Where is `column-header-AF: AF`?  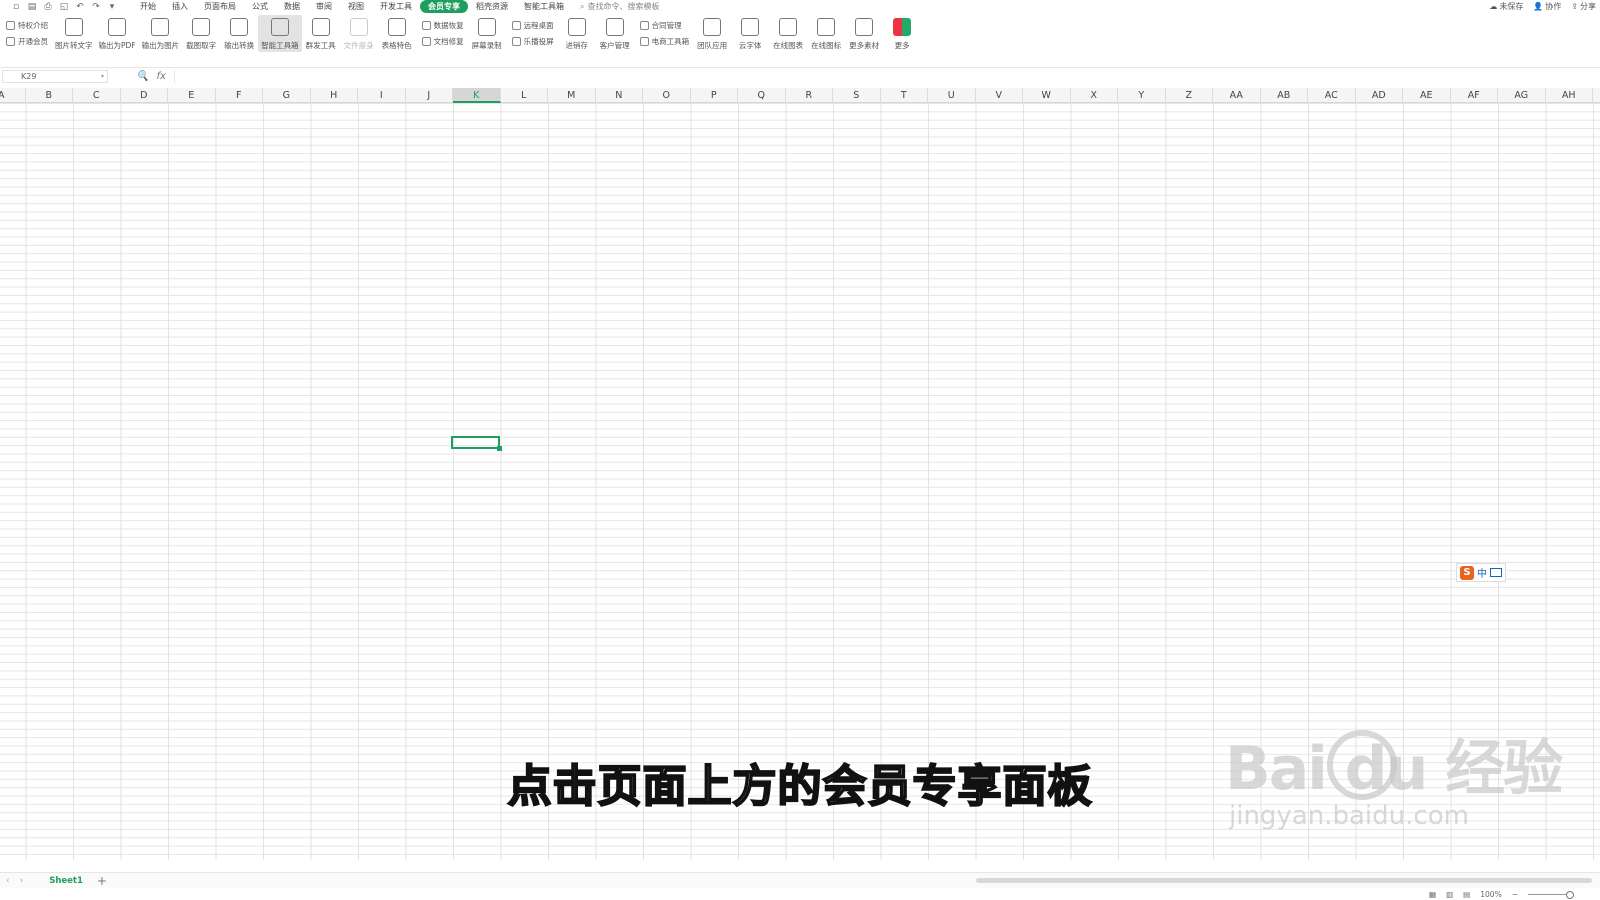
column-header-AF: AF is located at coordinates (1474, 95).